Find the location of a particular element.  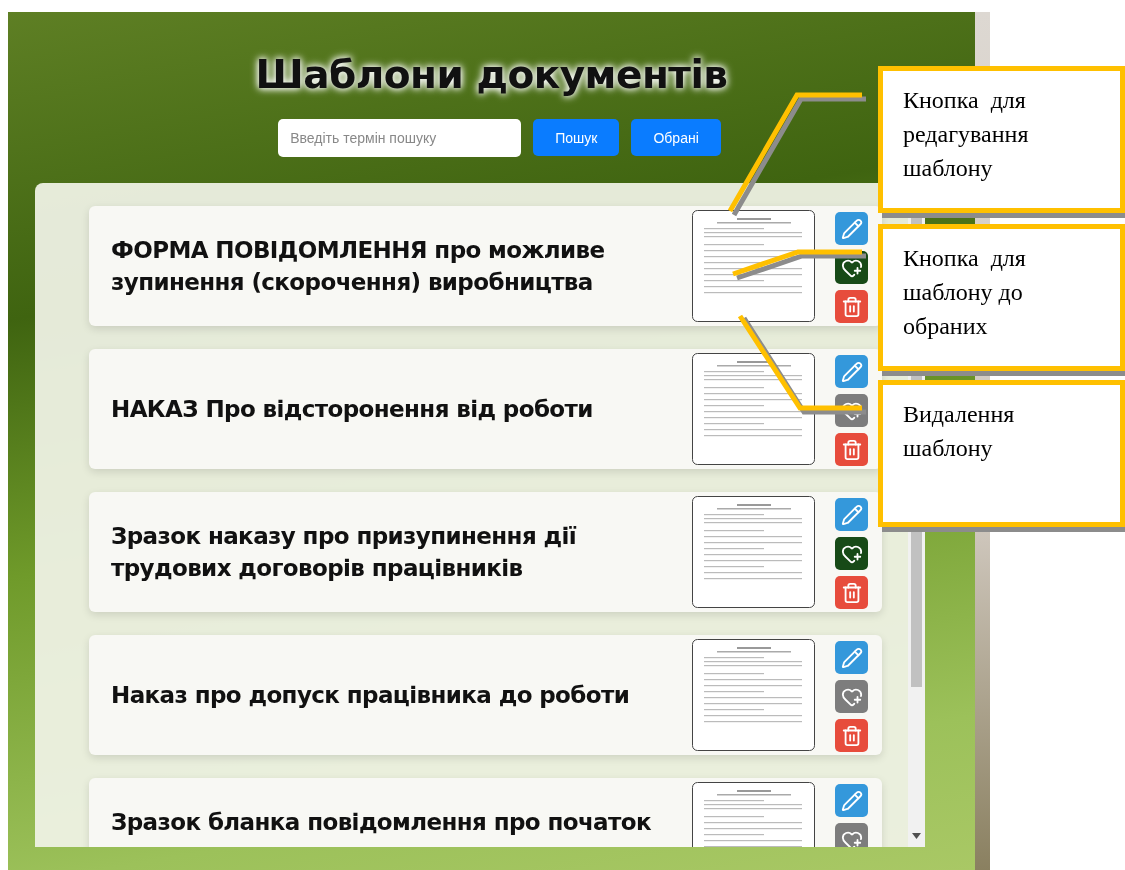

template-title: НАКАЗ Про відсторонення від роботи is located at coordinates (352, 409).